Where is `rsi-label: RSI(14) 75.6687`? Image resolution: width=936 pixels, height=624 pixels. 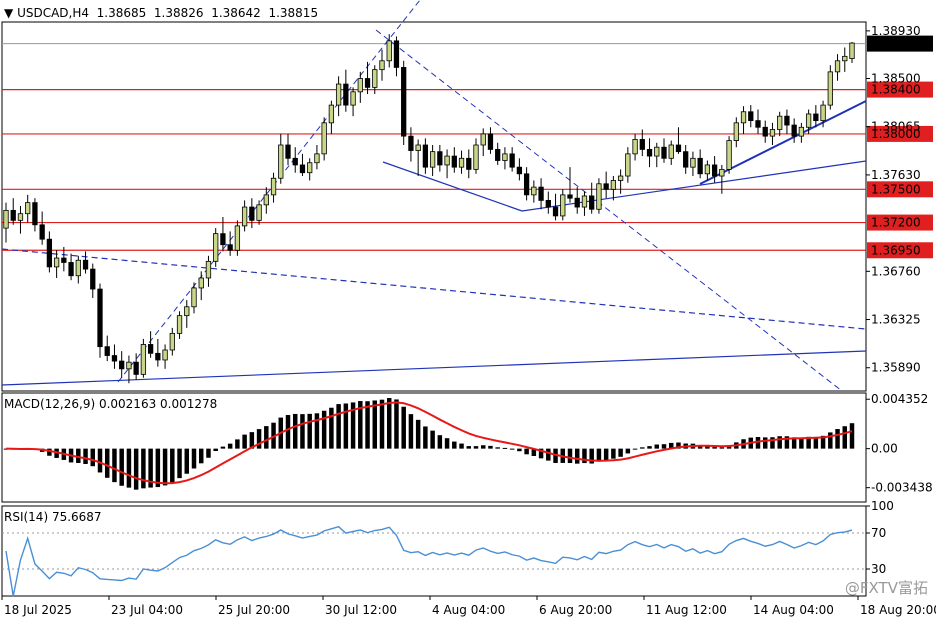
rsi-label: RSI(14) 75.6687 is located at coordinates (53, 517).